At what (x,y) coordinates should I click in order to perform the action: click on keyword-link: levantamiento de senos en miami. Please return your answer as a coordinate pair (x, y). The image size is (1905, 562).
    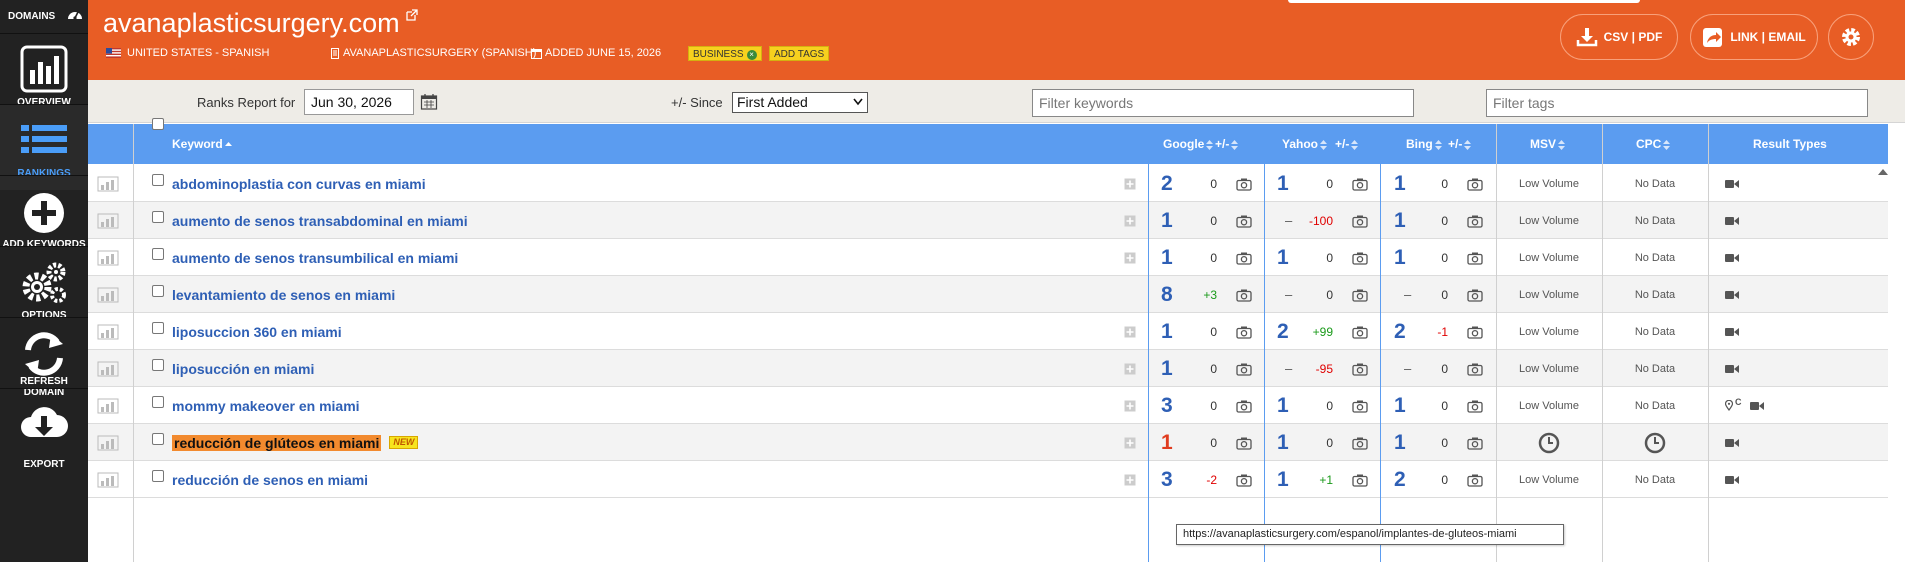
    Looking at the image, I should click on (283, 295).